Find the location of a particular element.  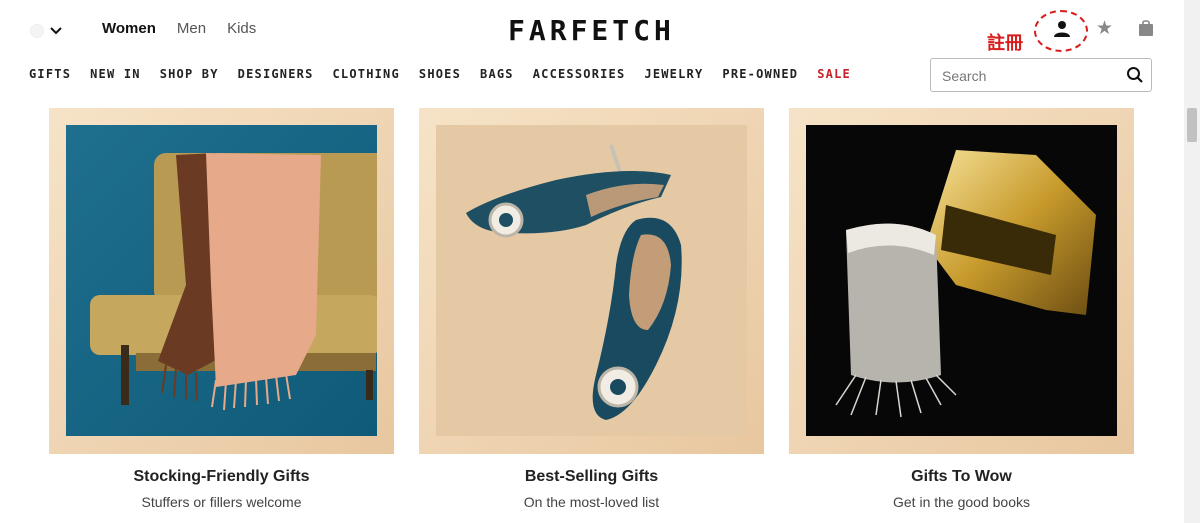

search-box is located at coordinates (1041, 75).